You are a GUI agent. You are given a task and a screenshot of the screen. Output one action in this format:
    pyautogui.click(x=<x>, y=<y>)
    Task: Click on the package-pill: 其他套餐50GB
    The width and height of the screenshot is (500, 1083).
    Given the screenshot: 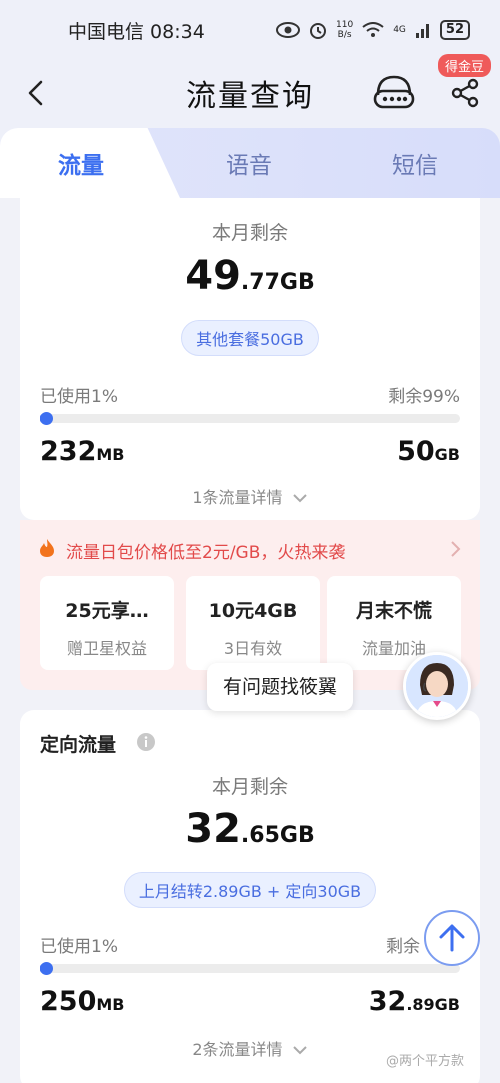 What is the action you would take?
    pyautogui.click(x=250, y=338)
    